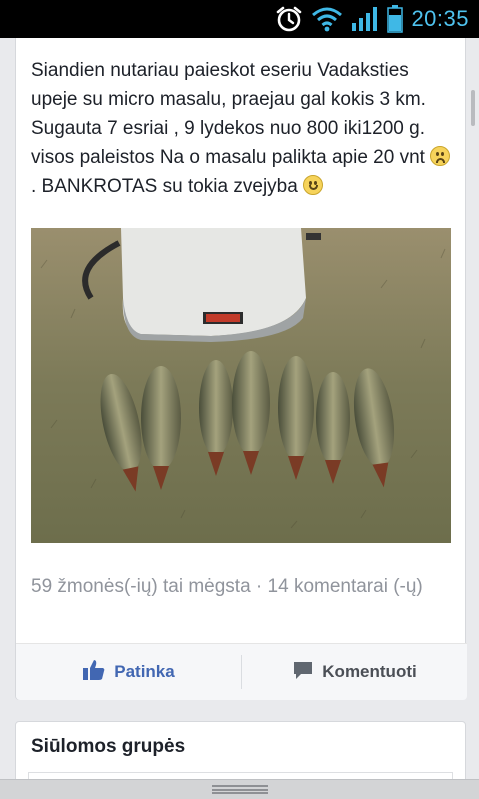 This screenshot has width=479, height=799. I want to click on comment-bubble-icon, so click(303, 672).